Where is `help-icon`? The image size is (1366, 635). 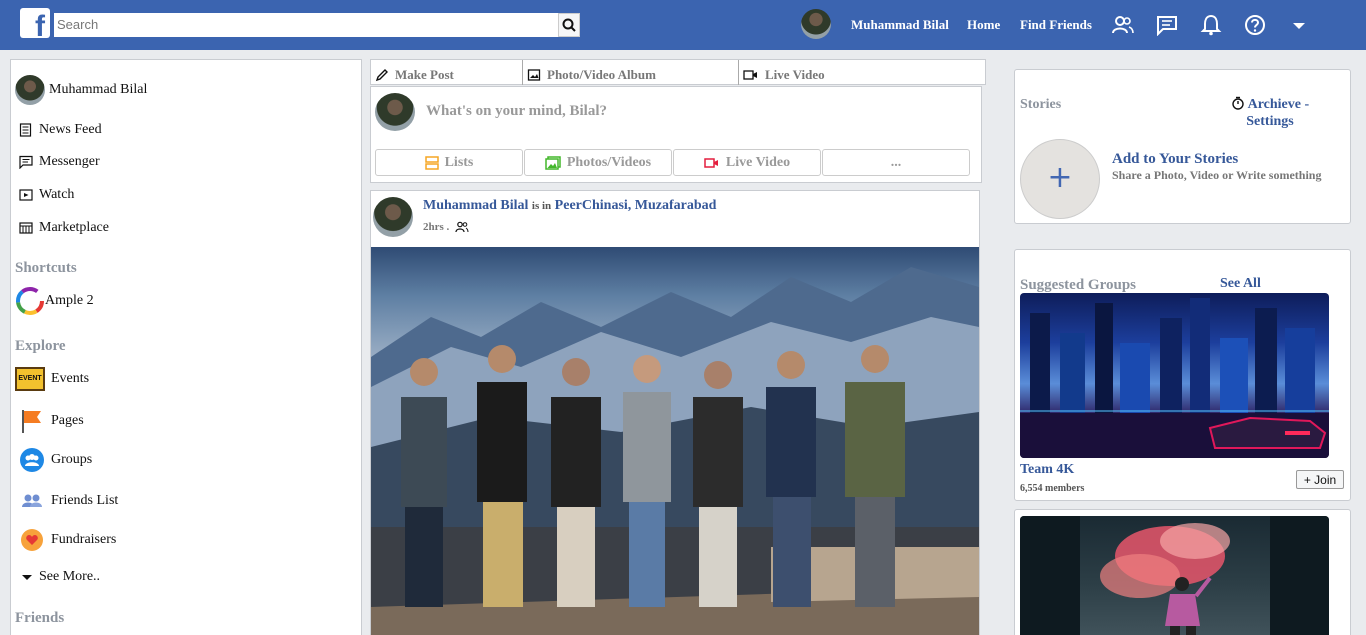 help-icon is located at coordinates (1255, 25).